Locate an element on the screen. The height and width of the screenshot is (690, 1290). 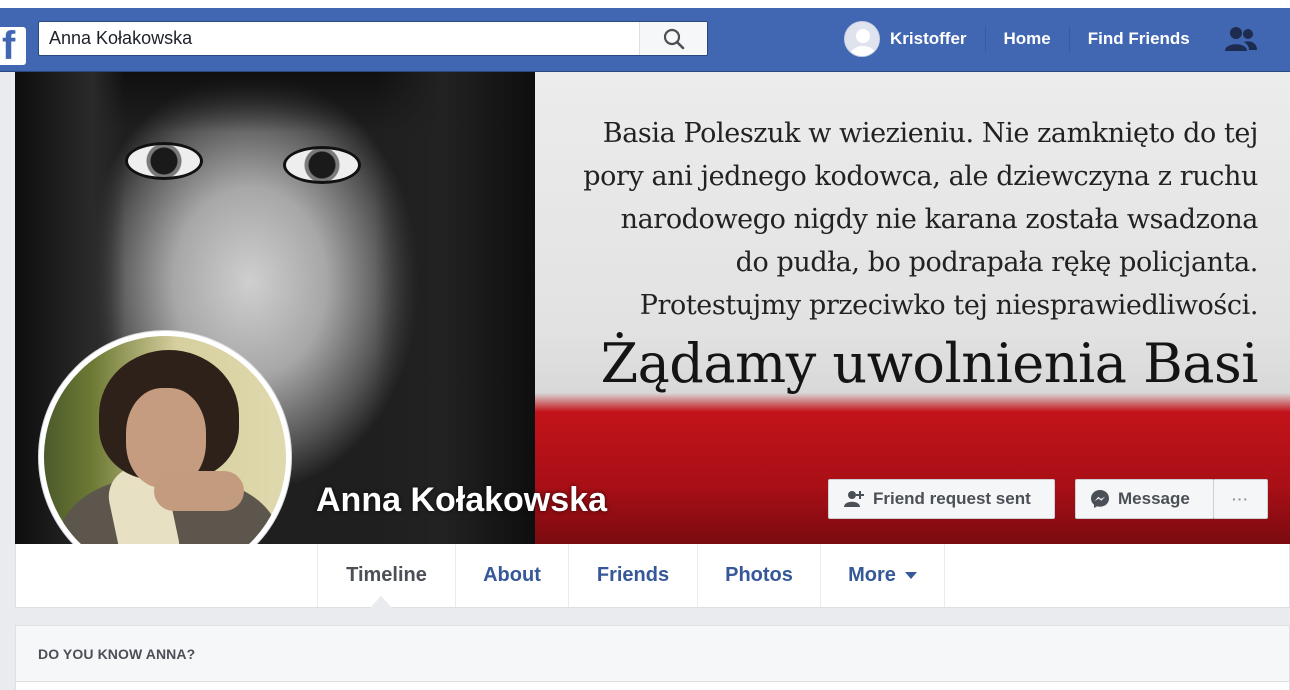
search-box is located at coordinates (373, 38).